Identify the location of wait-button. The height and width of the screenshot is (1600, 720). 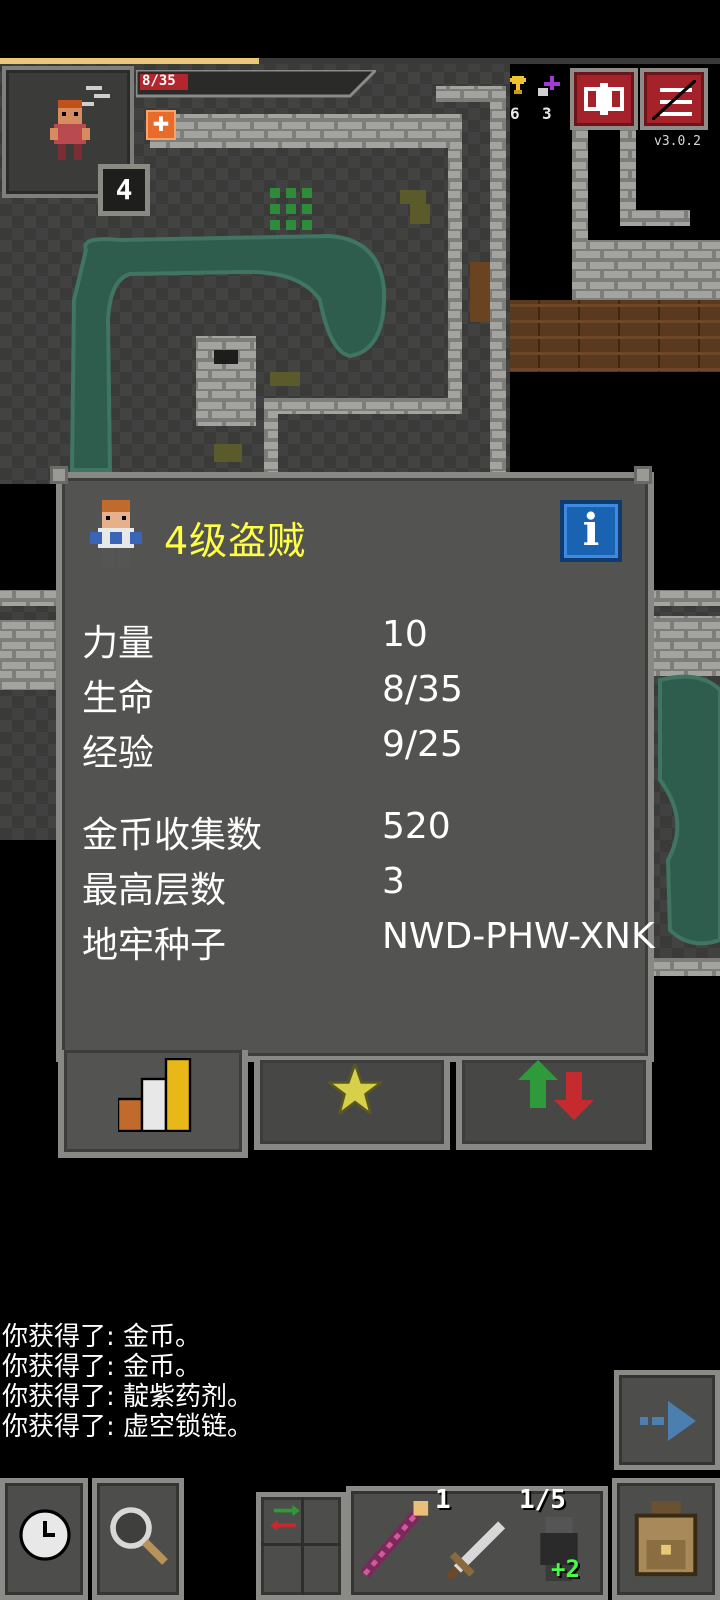
(44, 1539).